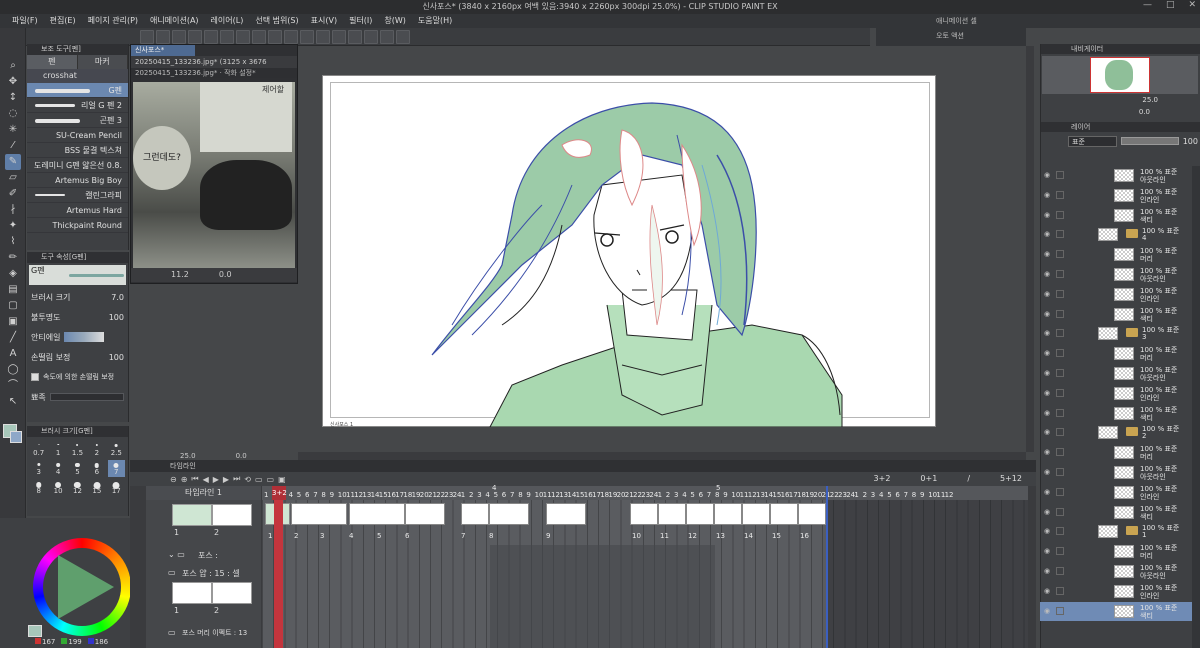 The width and height of the screenshot is (1200, 648). I want to click on layer-opacity-slider, so click(1150, 141).